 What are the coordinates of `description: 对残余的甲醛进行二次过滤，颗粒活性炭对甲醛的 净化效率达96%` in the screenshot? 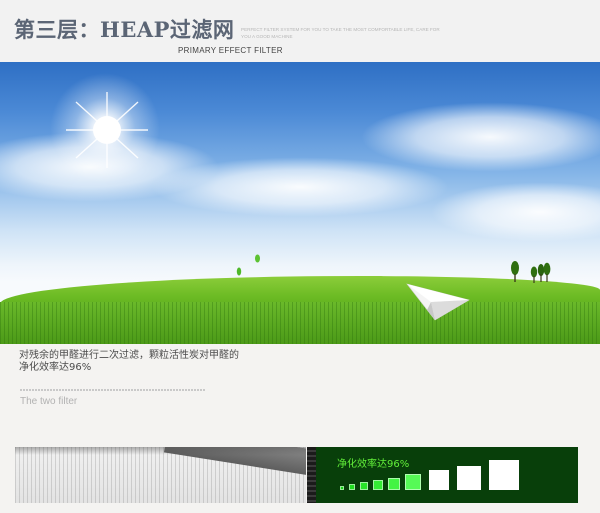 It's located at (139, 362).